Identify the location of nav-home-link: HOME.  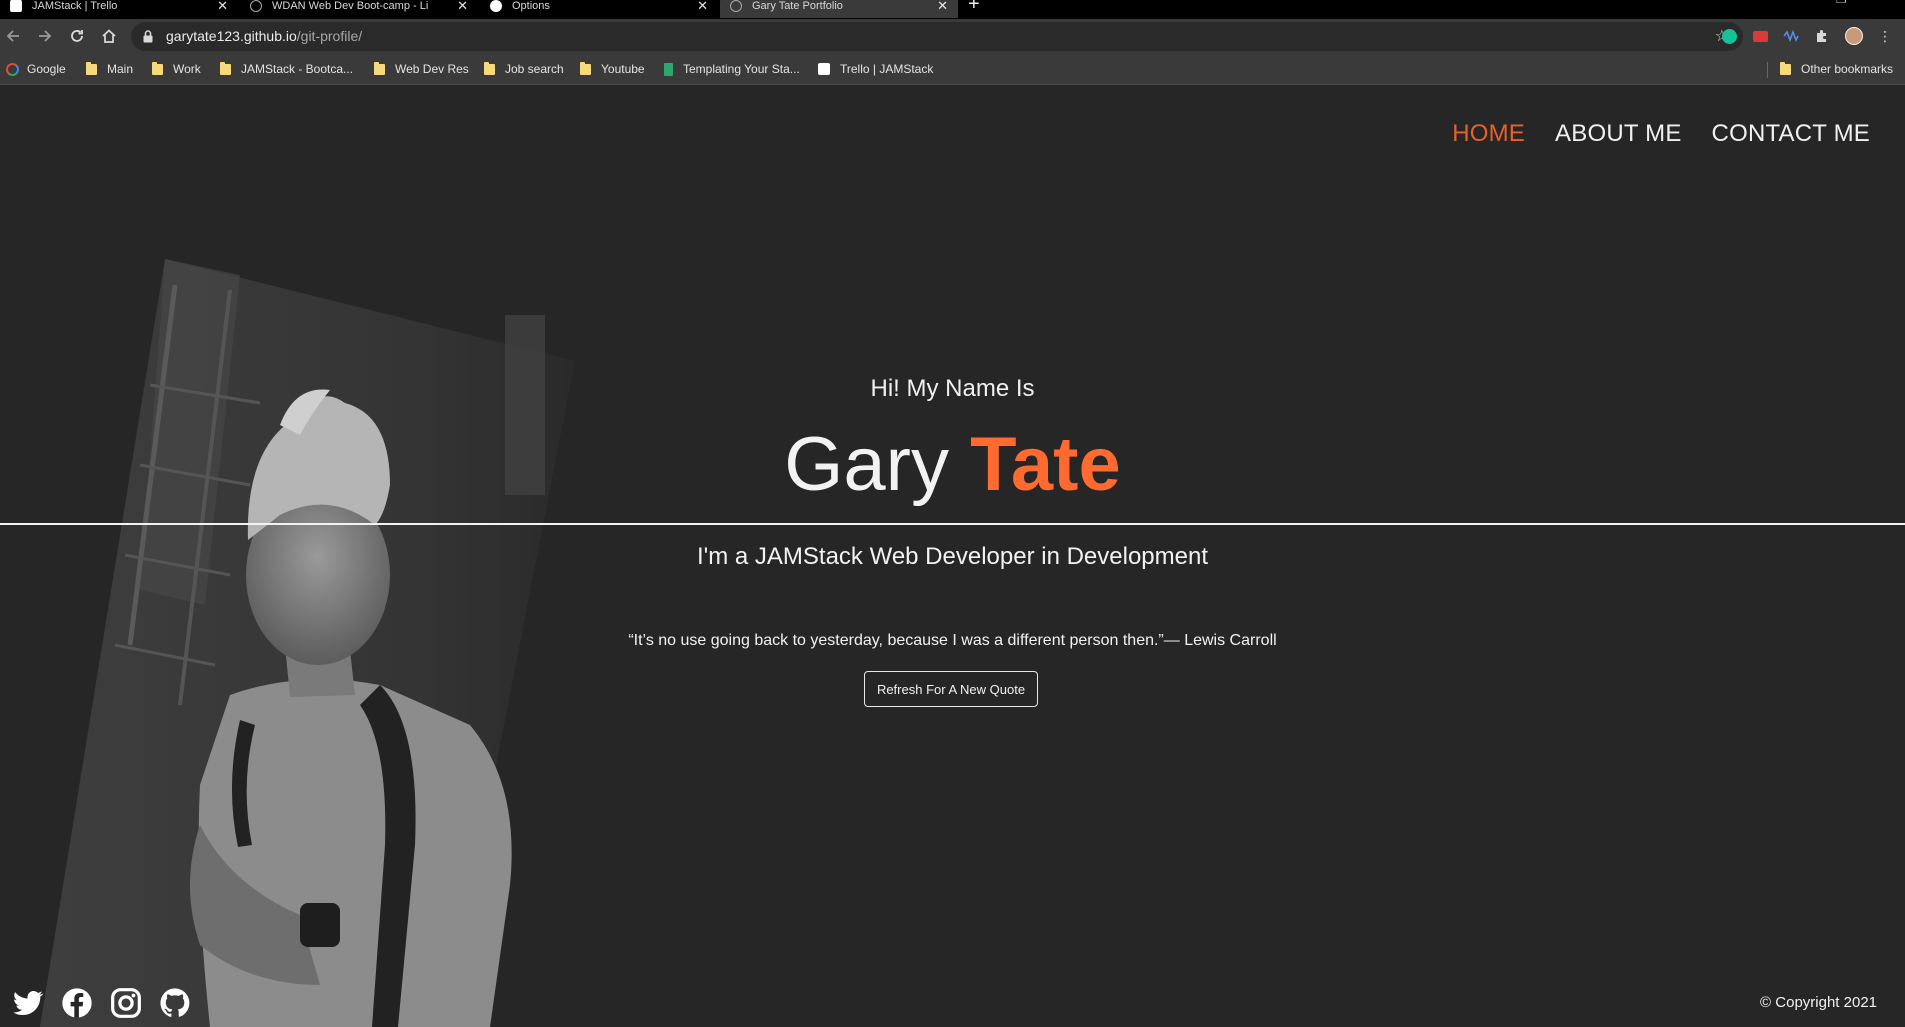
(1488, 134).